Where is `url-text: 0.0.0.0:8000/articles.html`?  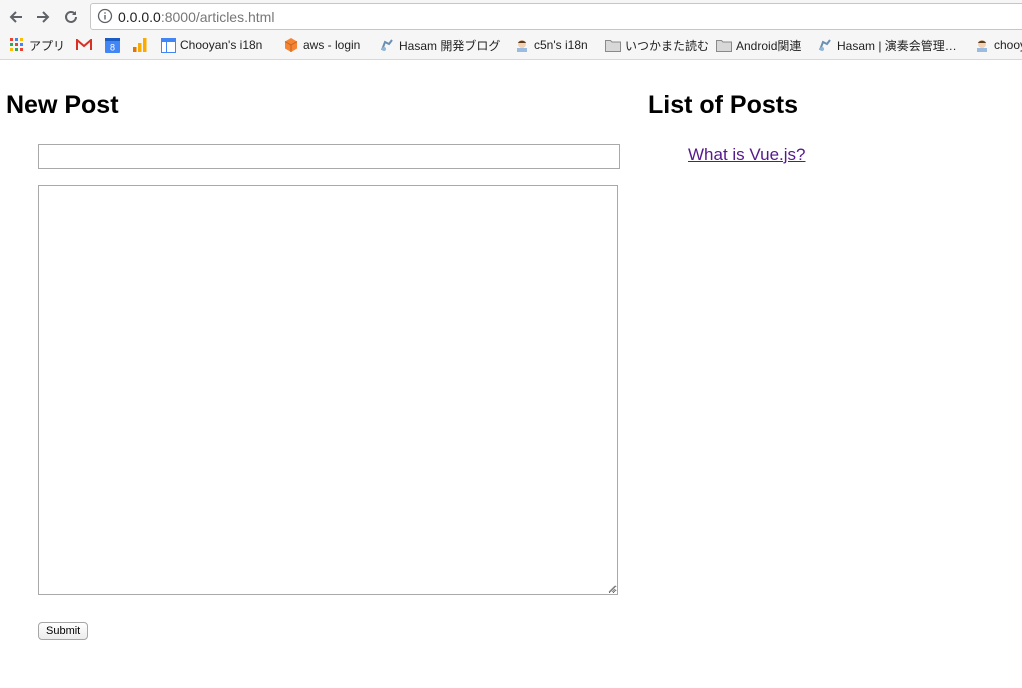 url-text: 0.0.0.0:8000/articles.html is located at coordinates (196, 17).